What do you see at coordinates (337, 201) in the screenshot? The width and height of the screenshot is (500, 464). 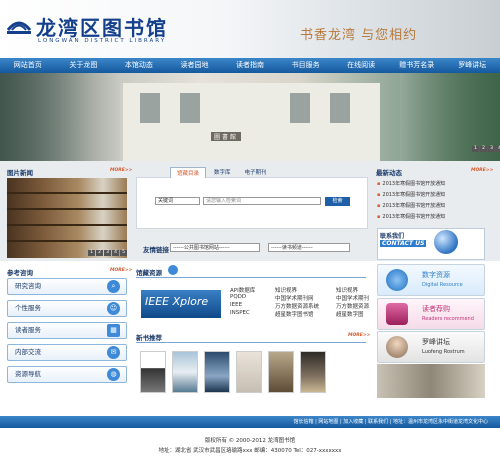 I see `search-button: 检索` at bounding box center [337, 201].